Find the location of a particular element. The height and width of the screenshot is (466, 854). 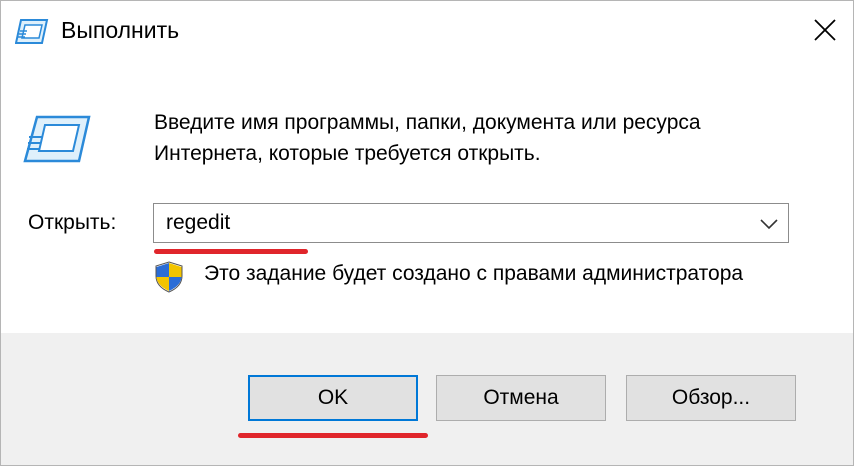

cancel-button: Отмена is located at coordinates (521, 398).